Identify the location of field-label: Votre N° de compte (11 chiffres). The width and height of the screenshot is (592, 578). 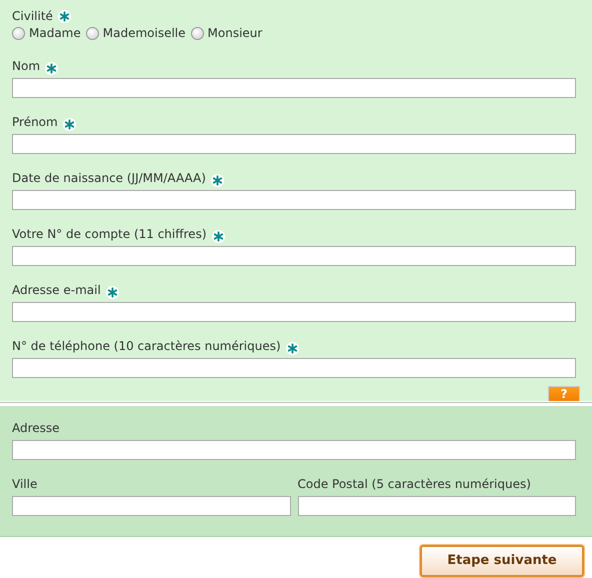
(109, 234).